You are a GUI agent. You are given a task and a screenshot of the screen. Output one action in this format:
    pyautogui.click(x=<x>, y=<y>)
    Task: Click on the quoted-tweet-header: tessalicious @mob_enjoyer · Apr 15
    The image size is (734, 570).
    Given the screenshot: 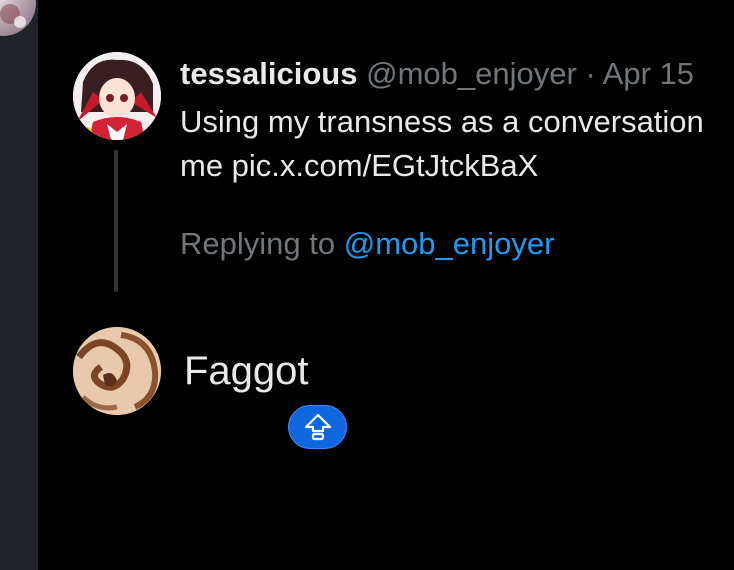 What is the action you would take?
    pyautogui.click(x=437, y=74)
    